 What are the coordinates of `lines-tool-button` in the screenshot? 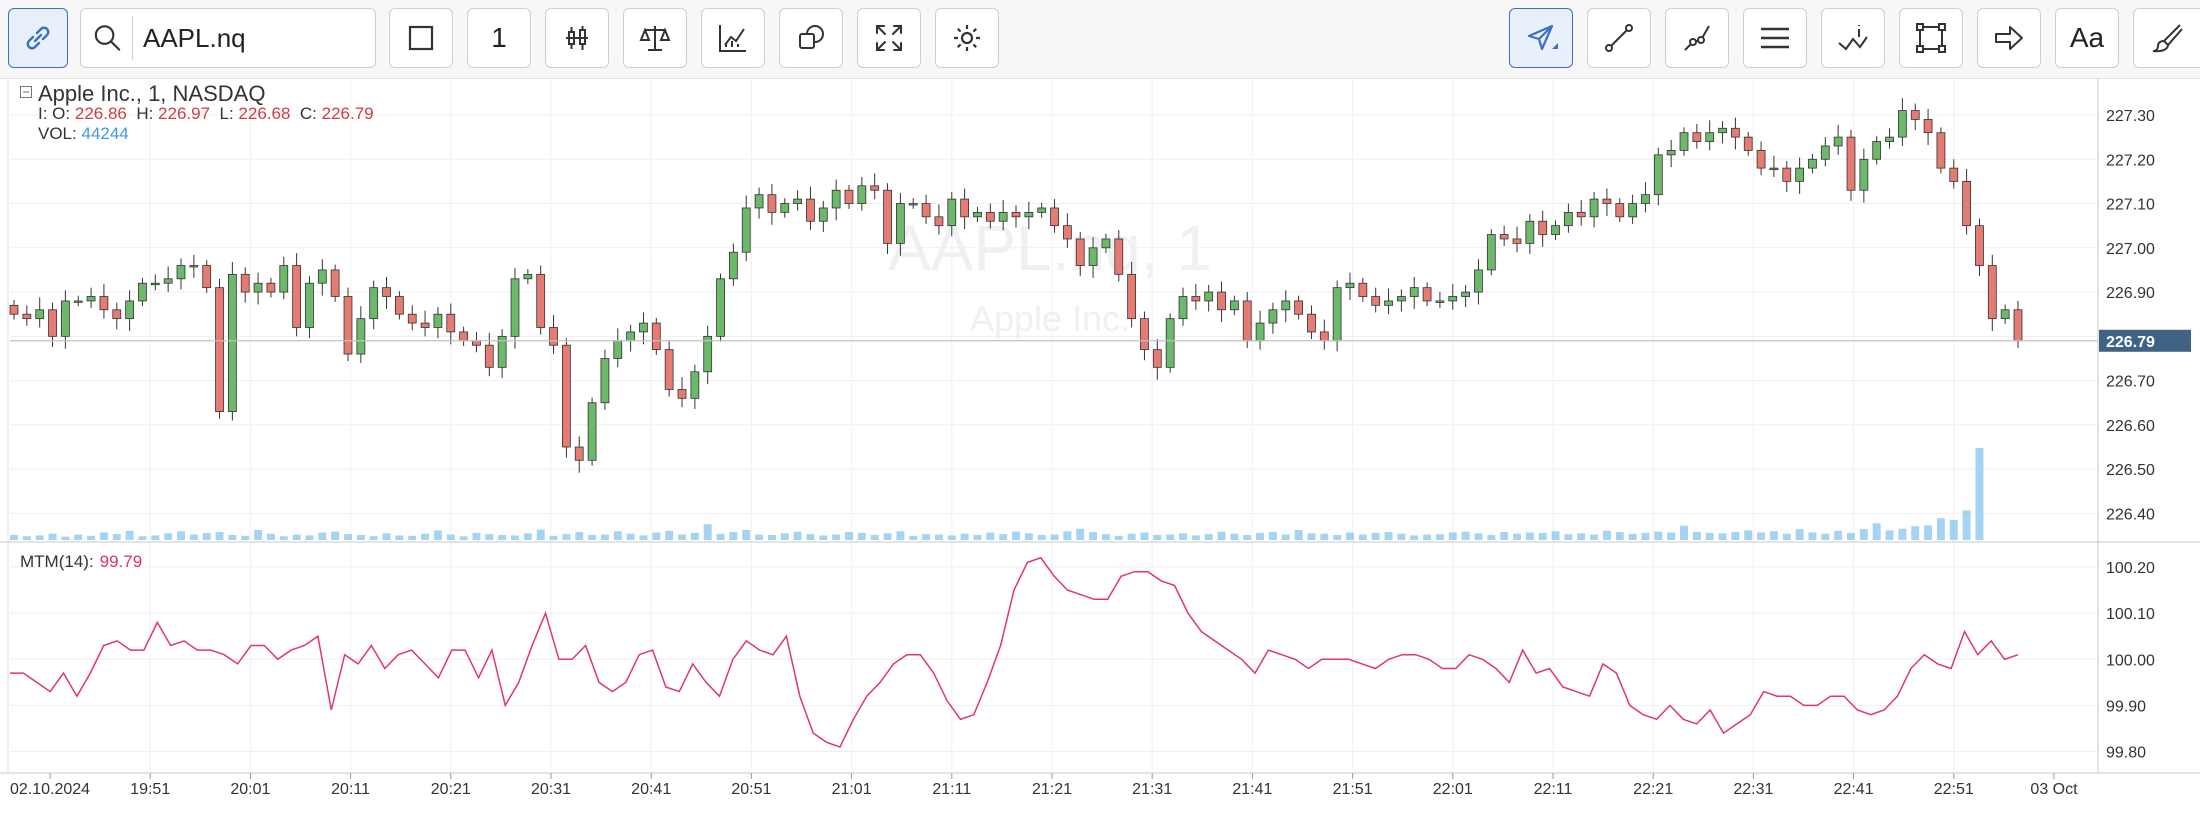 It's located at (1775, 38).